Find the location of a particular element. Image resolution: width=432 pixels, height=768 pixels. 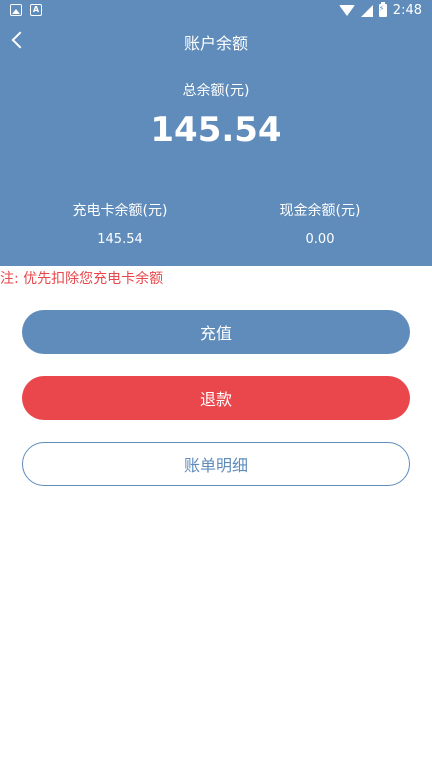

nav-bar: 账户余额 is located at coordinates (216, 42).